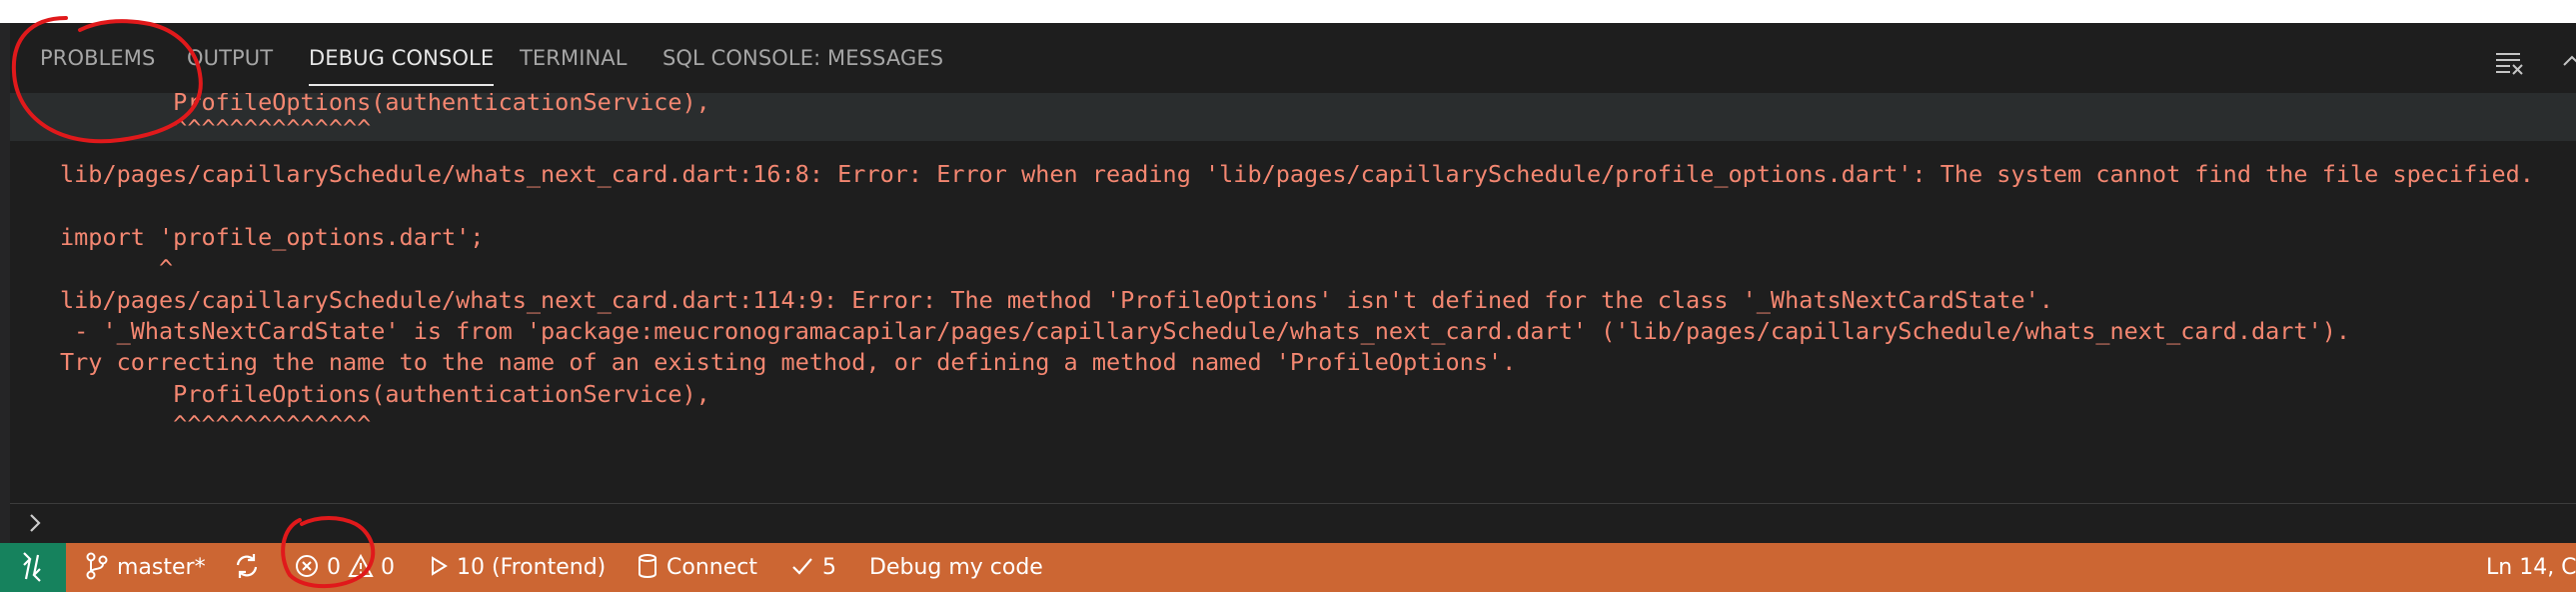  I want to click on branch-name: master*, so click(161, 567).